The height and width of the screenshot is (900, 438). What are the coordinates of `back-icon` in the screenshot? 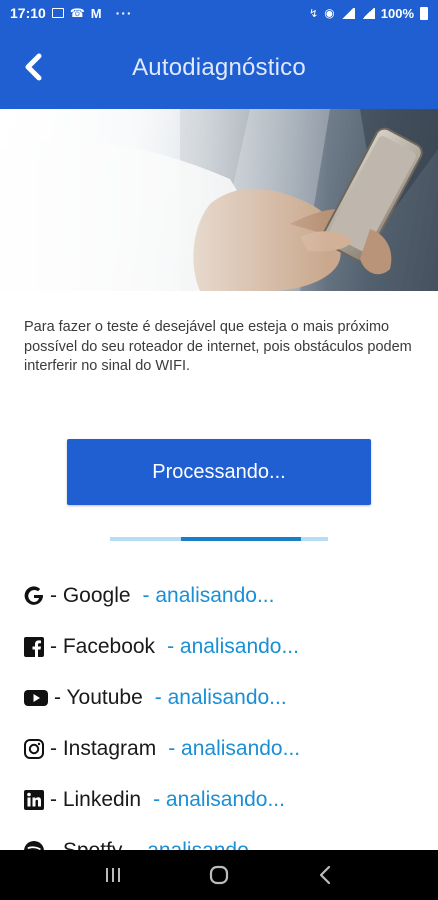 It's located at (325, 875).